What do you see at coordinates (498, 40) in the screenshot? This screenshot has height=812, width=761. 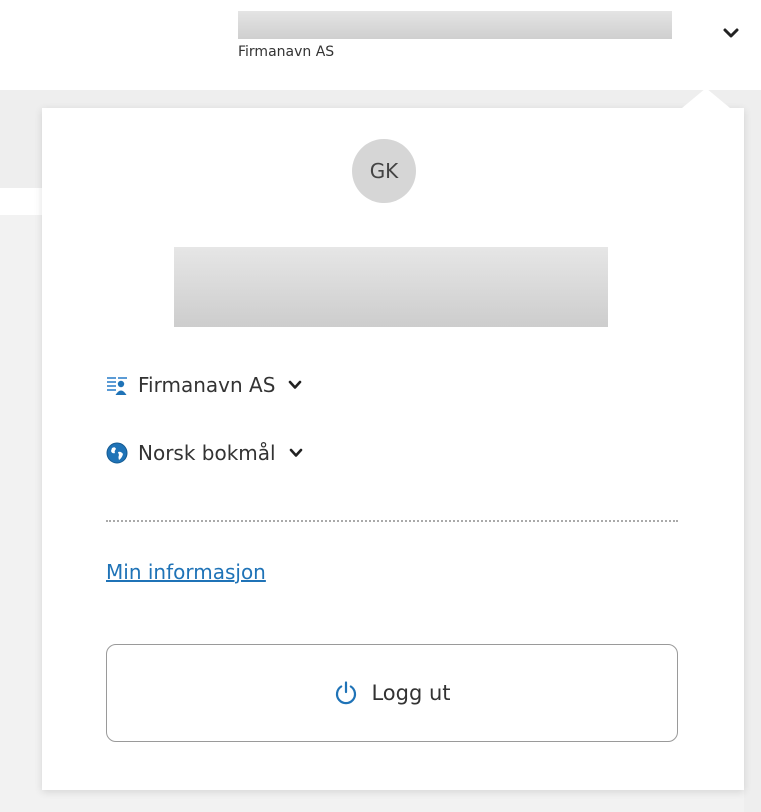 I see `account-menu-toggle: Firmanavn AS` at bounding box center [498, 40].